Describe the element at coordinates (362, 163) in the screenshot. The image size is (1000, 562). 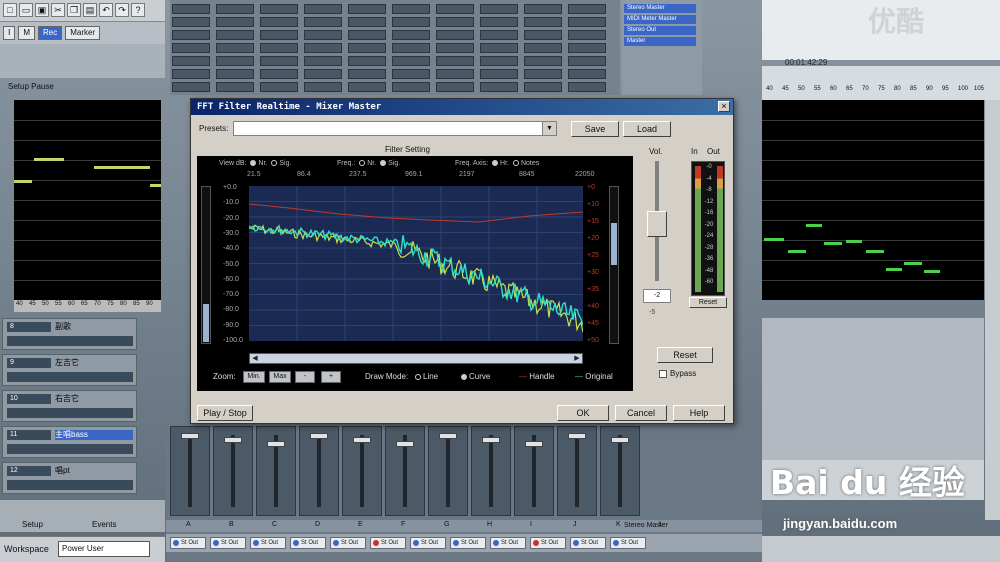
I see `freq-nr-radio` at that location.